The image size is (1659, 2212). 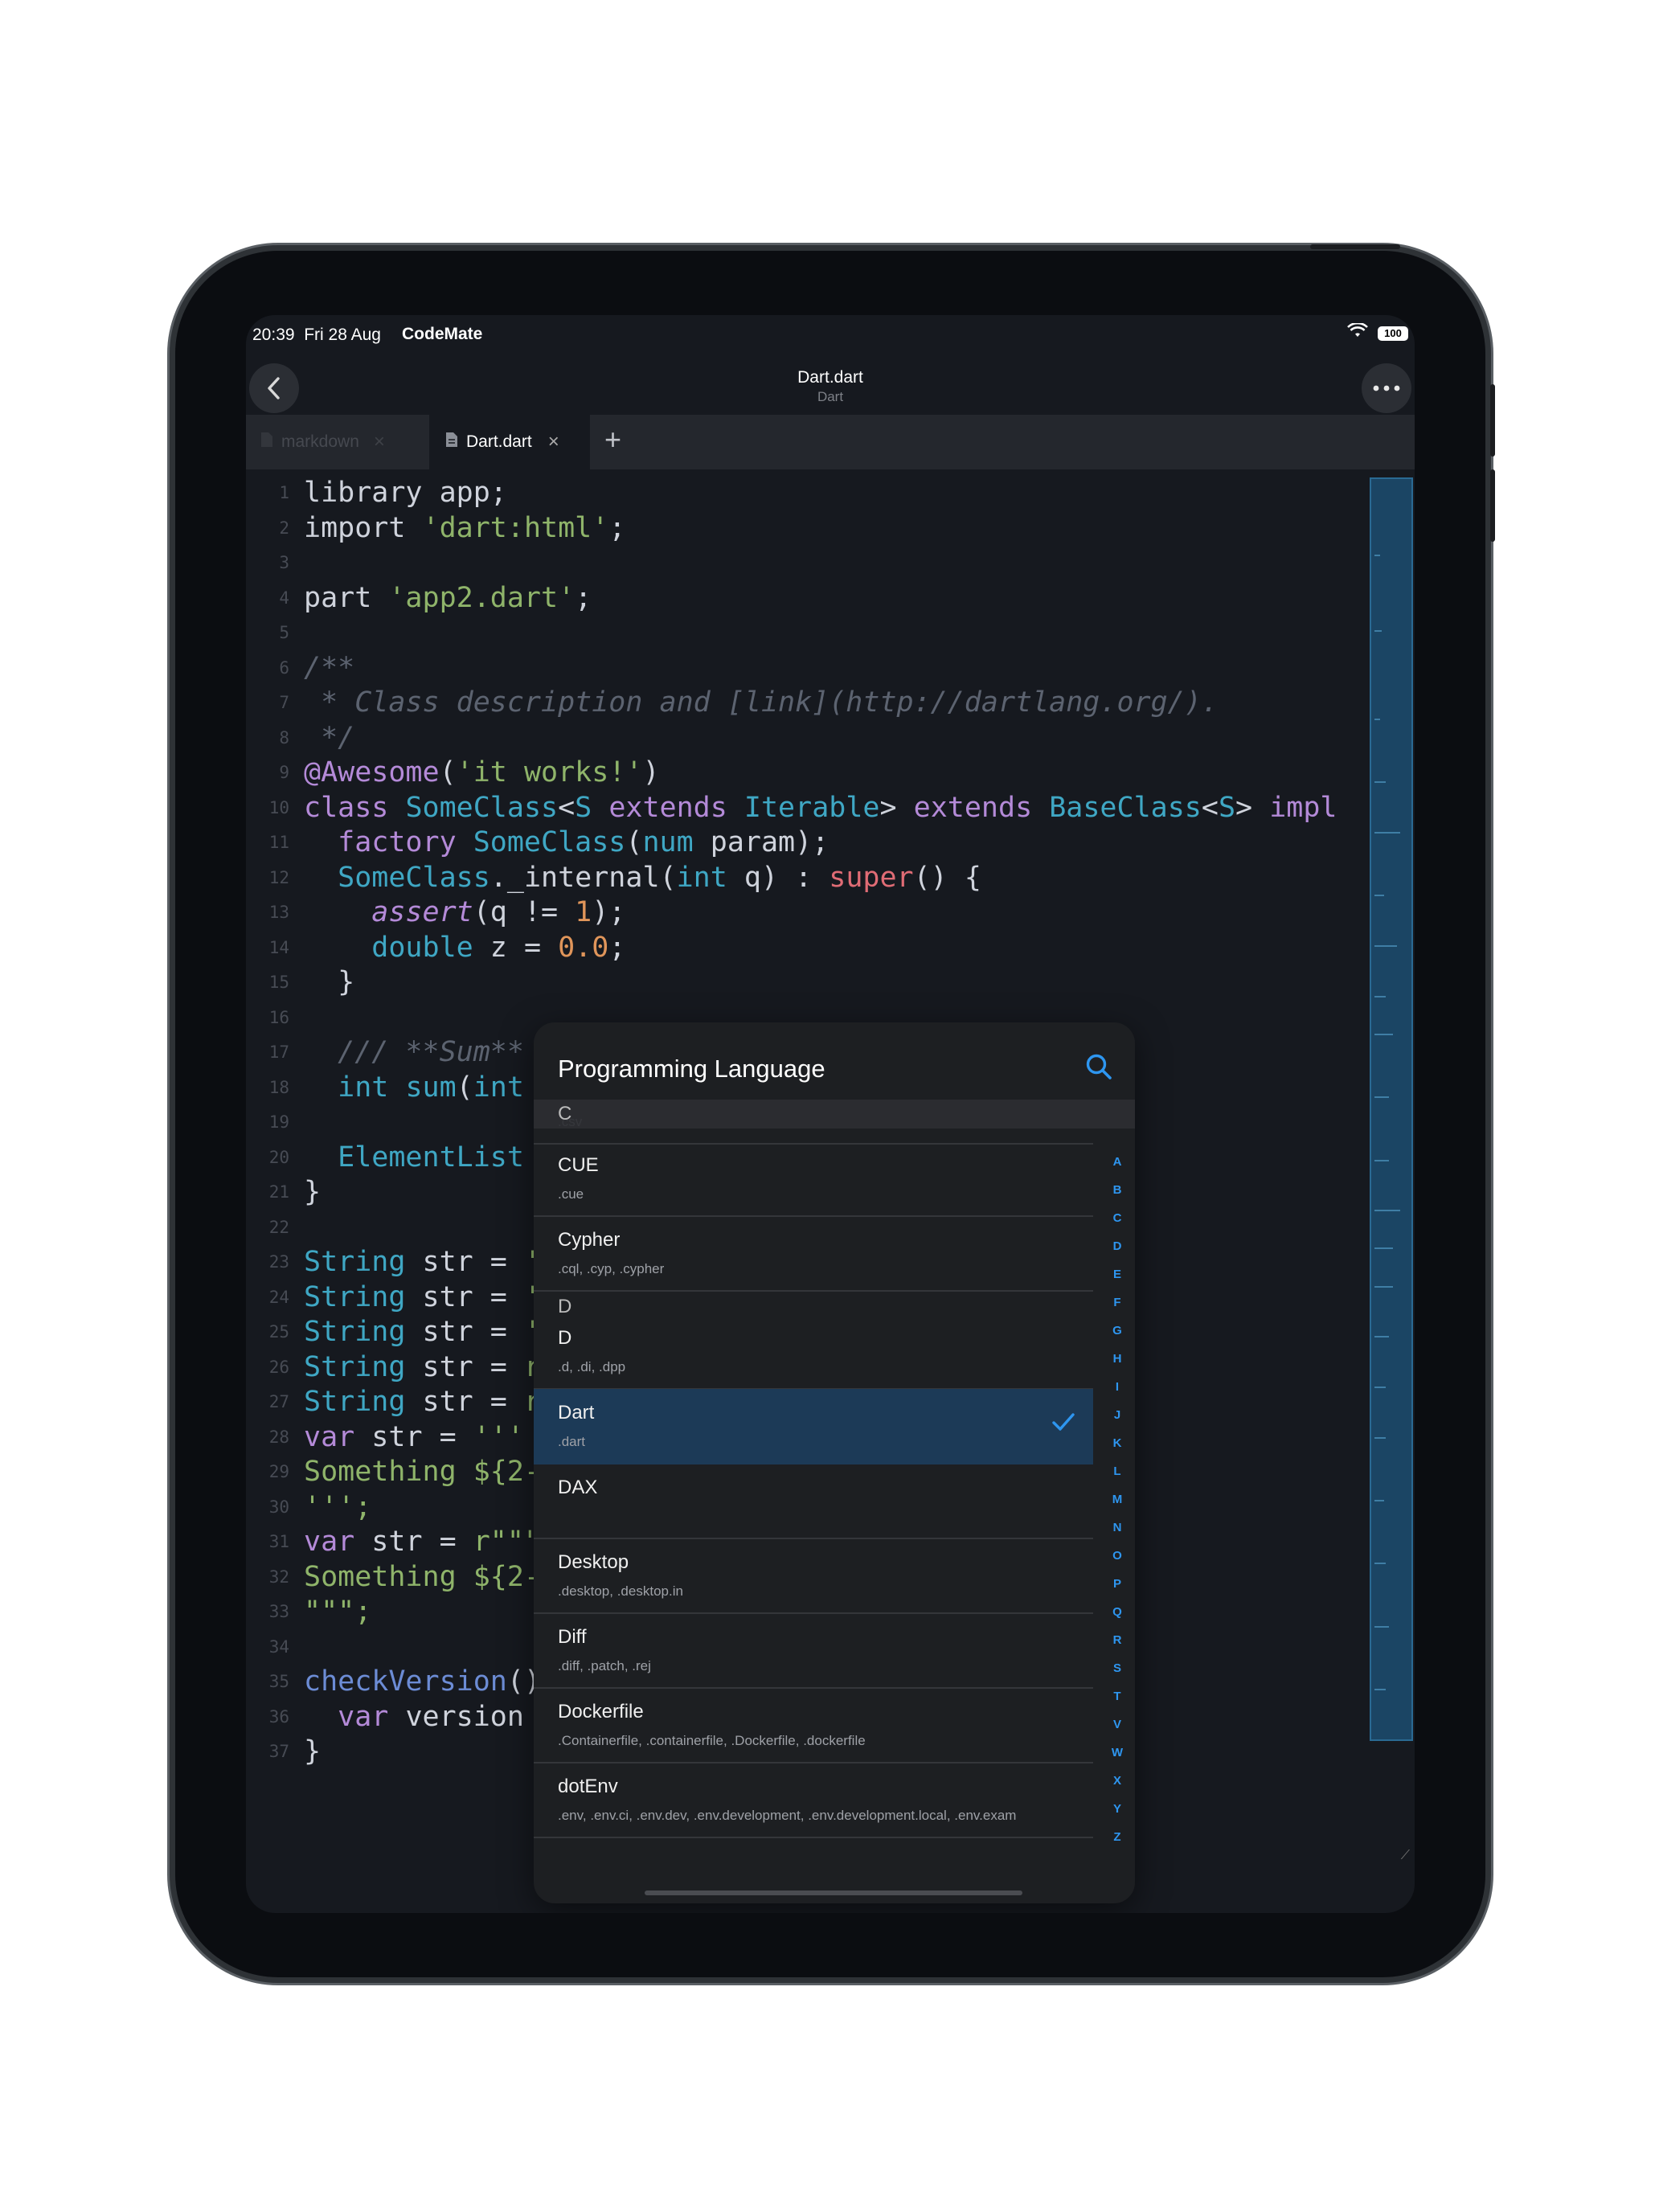 I want to click on language-row-cypher: Cypher .cql, .cyp, .cypher, so click(x=813, y=1254).